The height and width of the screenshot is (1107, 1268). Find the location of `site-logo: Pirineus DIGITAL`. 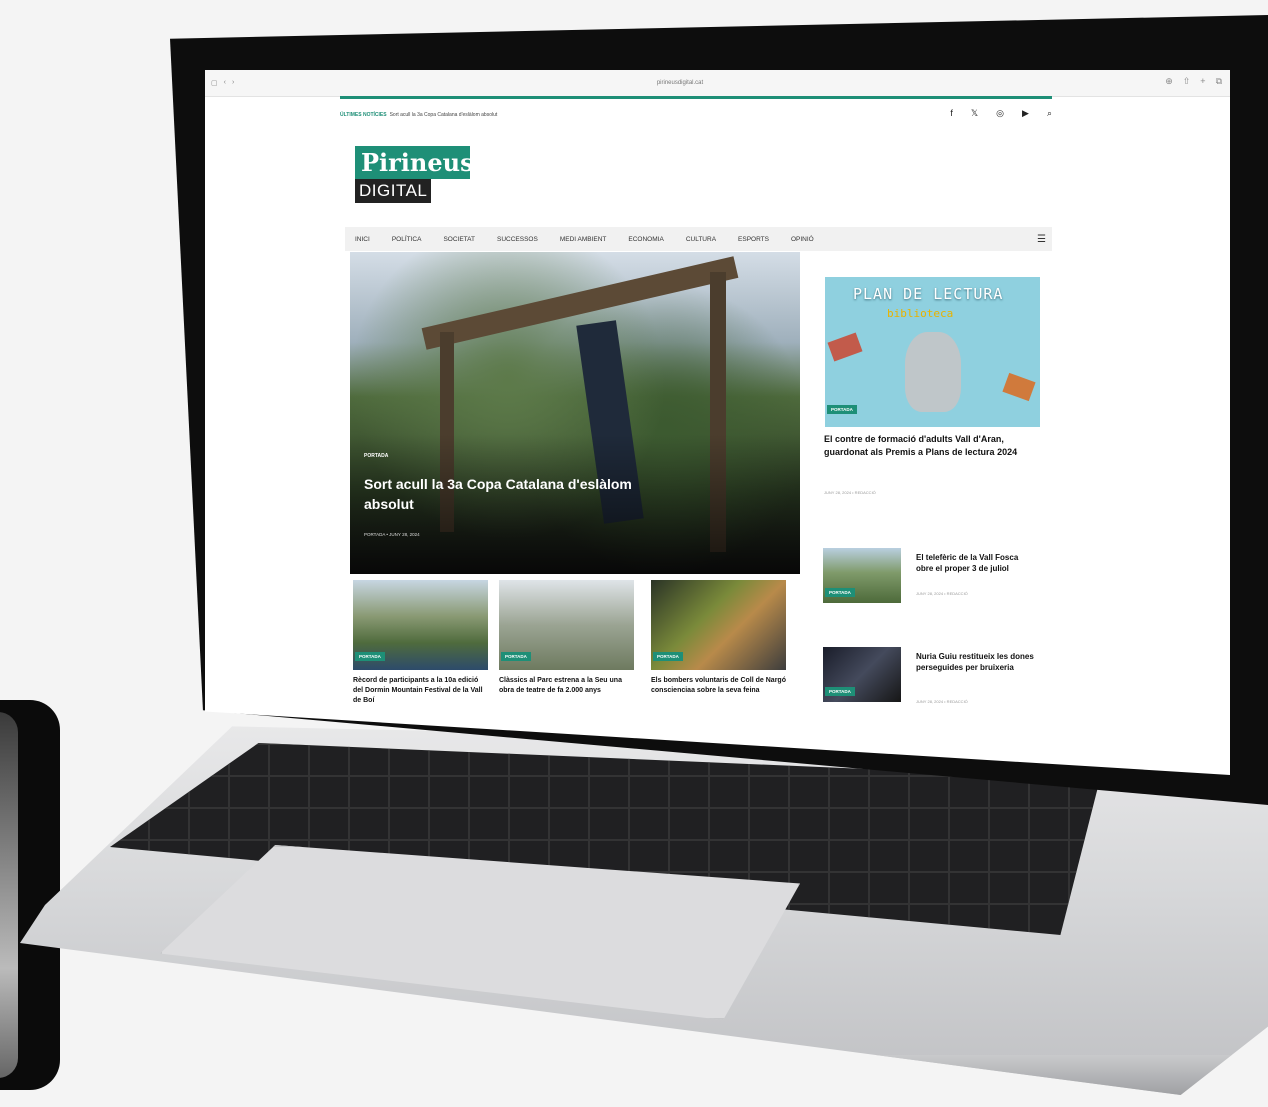

site-logo: Pirineus DIGITAL is located at coordinates (414, 175).